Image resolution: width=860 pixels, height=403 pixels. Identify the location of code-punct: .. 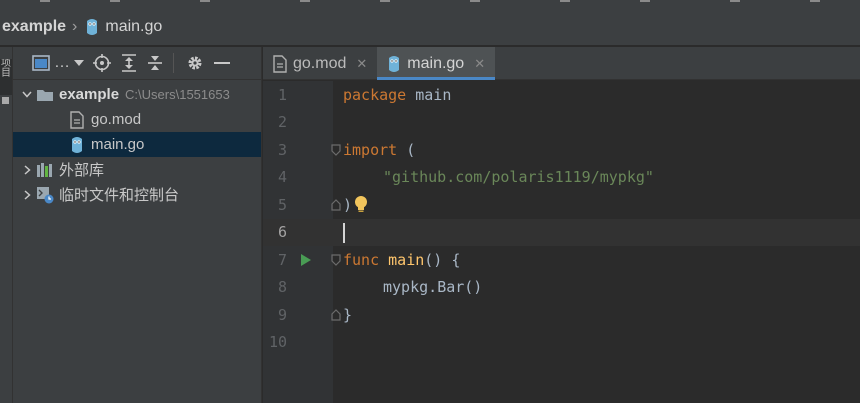
(433, 287).